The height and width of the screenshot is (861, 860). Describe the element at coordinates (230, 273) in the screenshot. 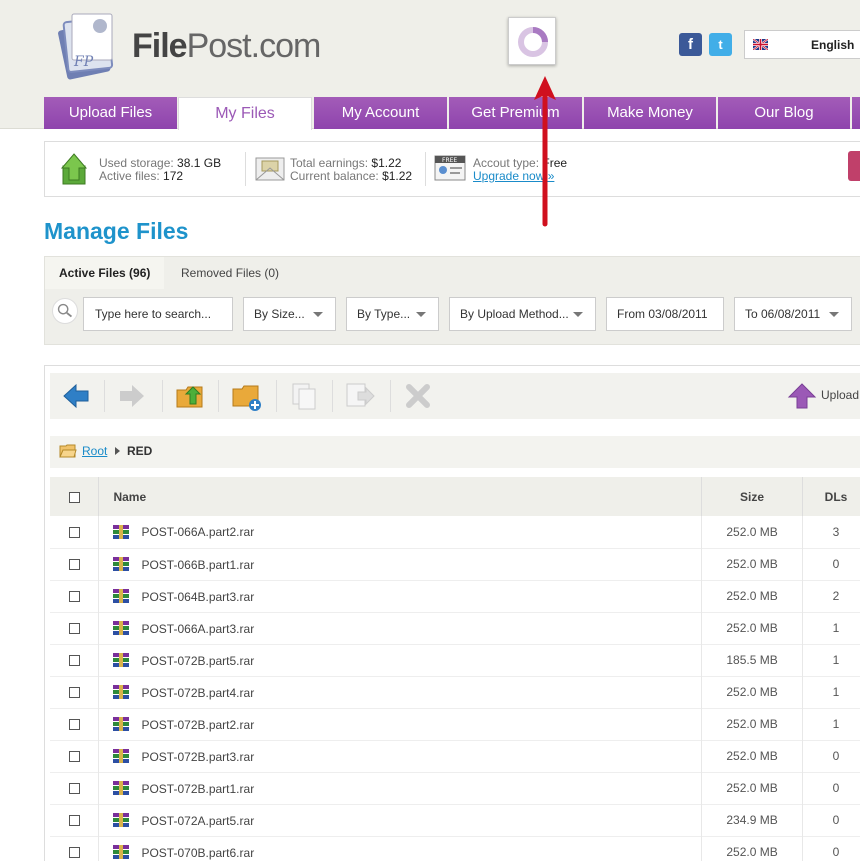

I see `tab-removed-files: Removed Files (0)` at that location.